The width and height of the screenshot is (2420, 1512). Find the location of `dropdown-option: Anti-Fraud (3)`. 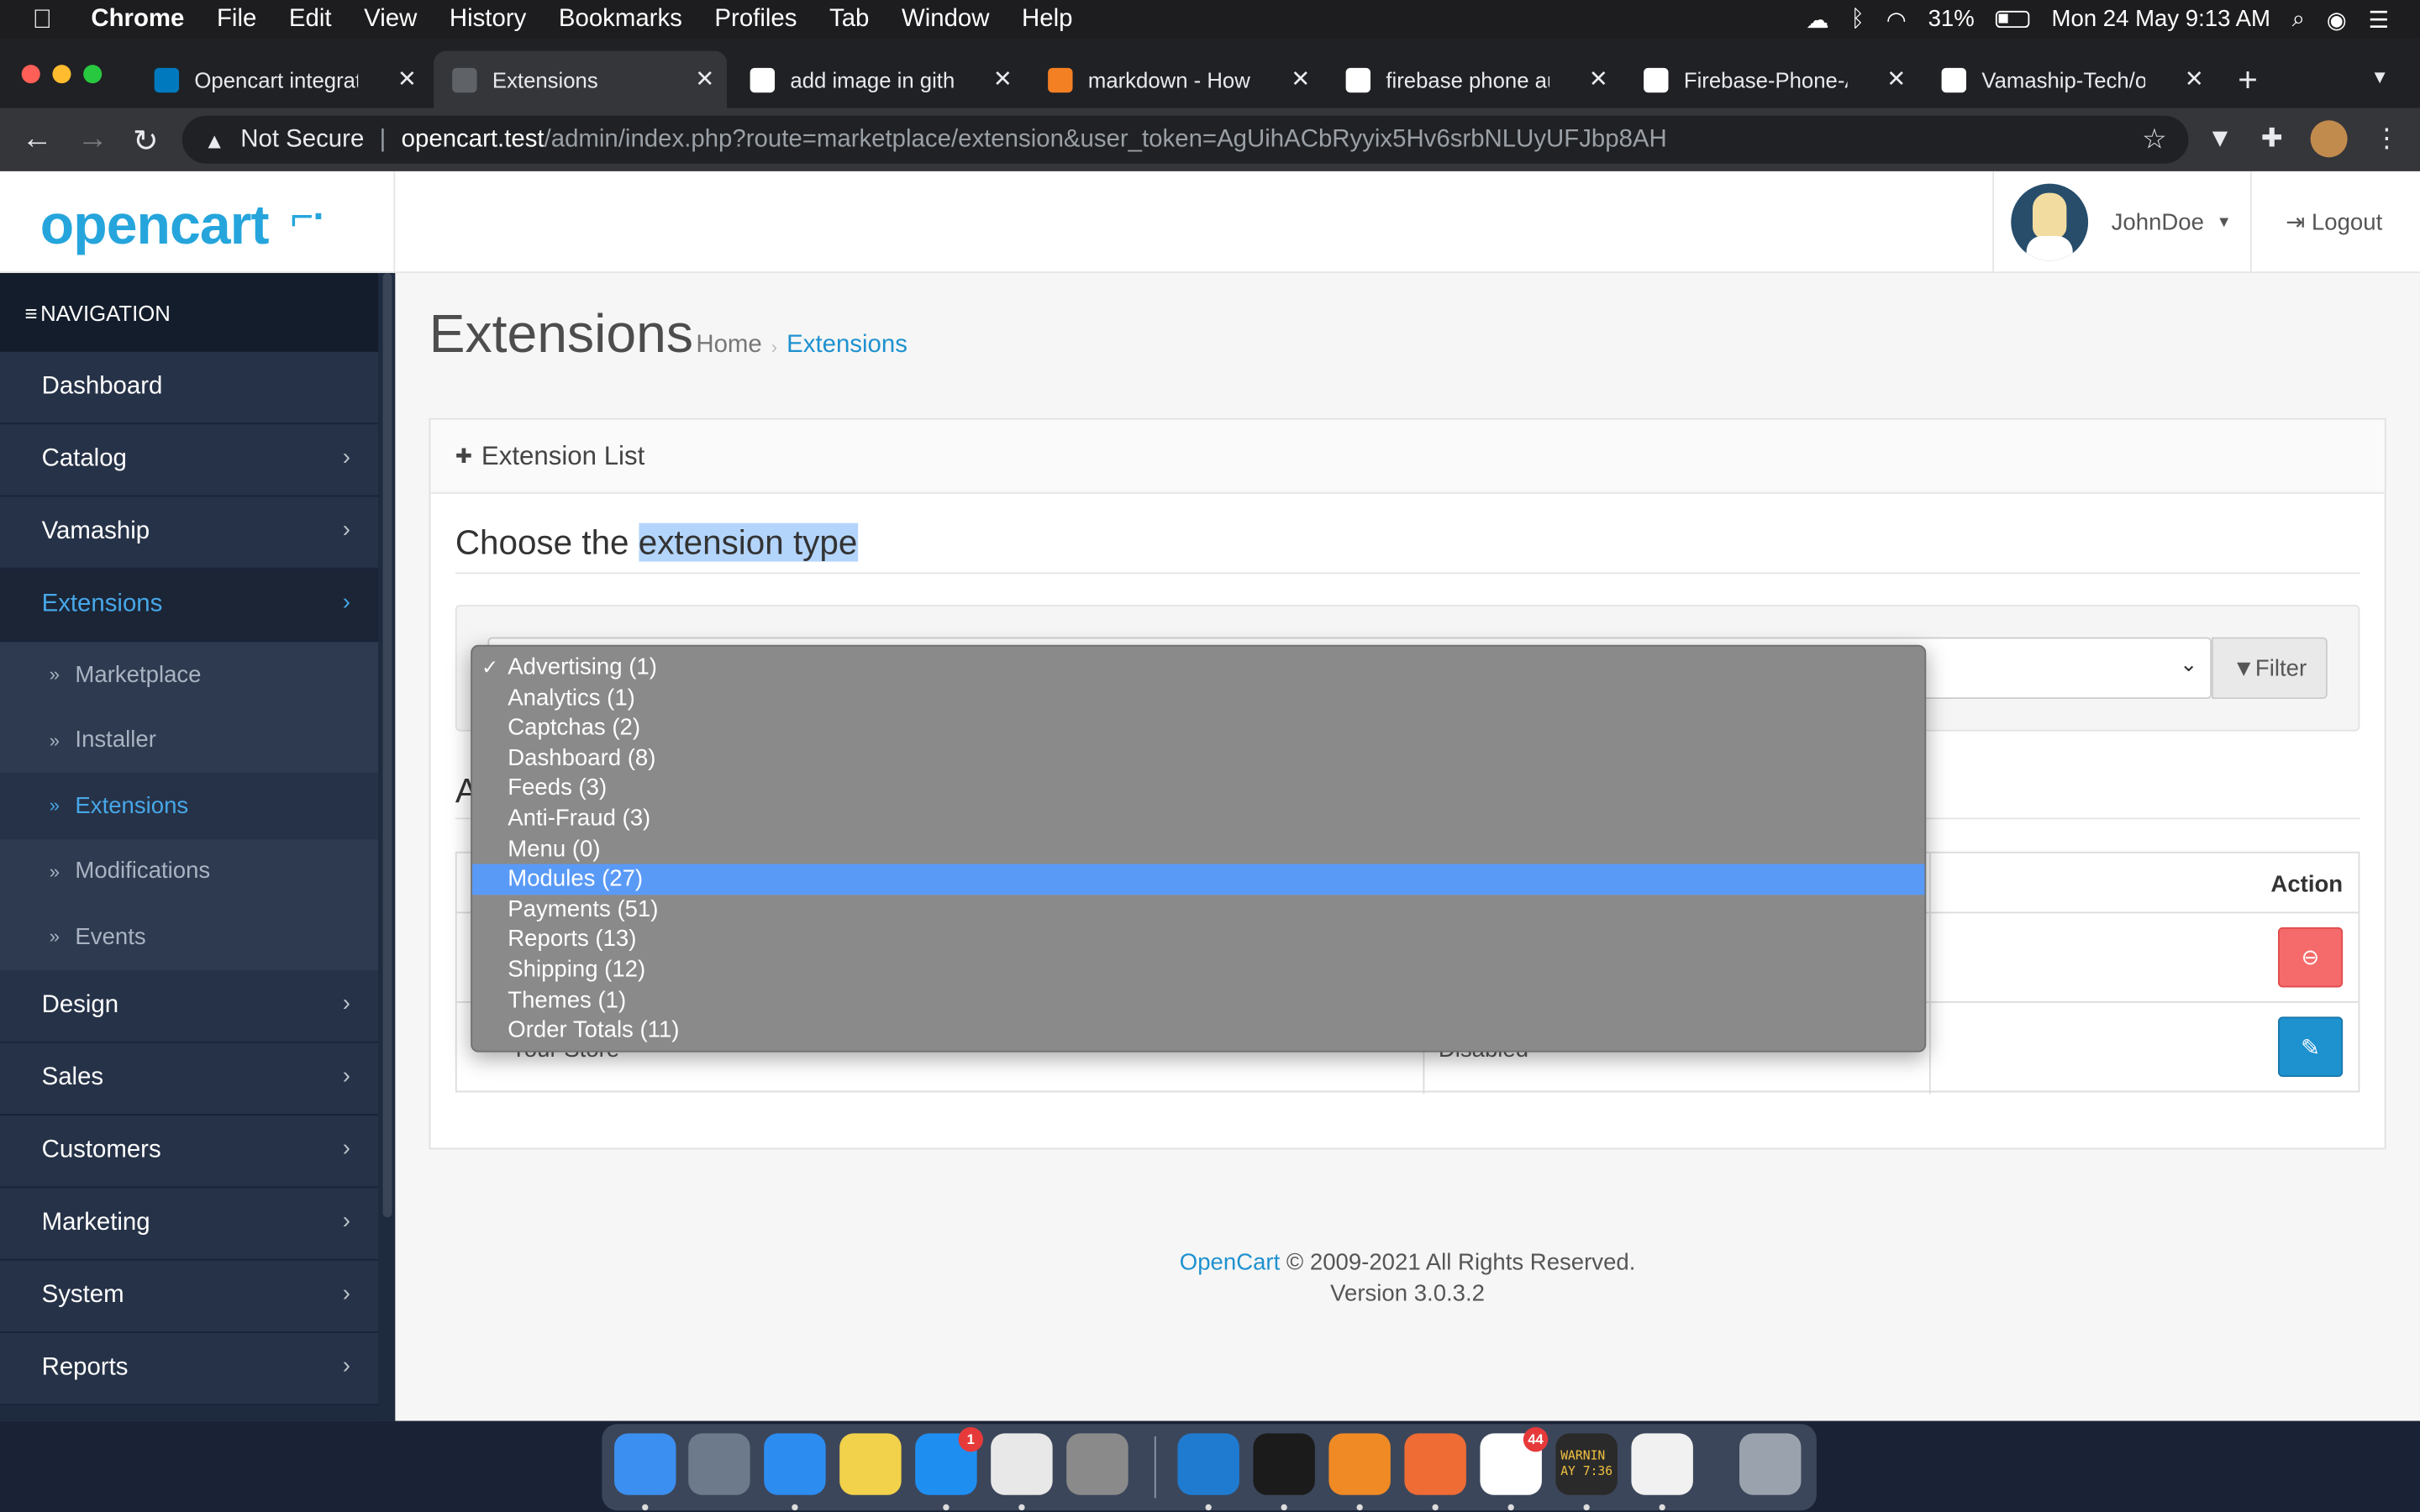

dropdown-option: Anti-Fraud (3) is located at coordinates (1198, 819).